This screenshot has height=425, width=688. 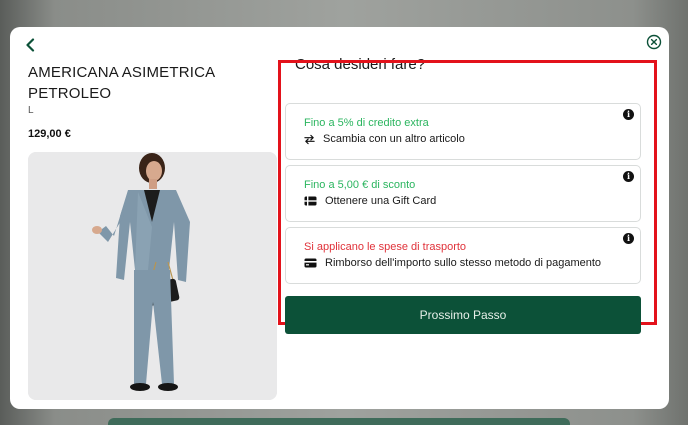 What do you see at coordinates (31, 110) in the screenshot?
I see `product-size: L` at bounding box center [31, 110].